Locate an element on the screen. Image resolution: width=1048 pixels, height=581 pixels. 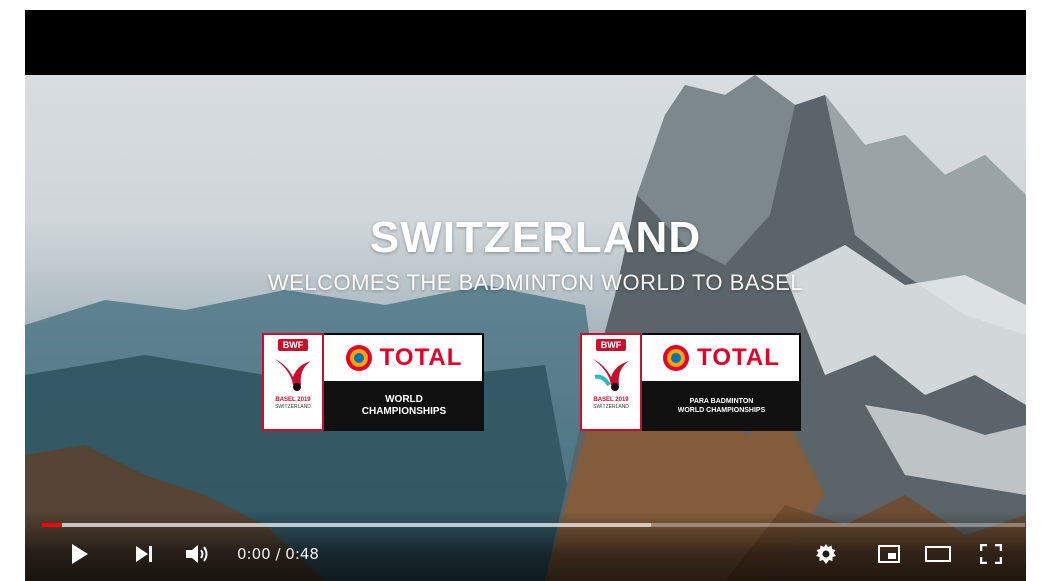
next-button is located at coordinates (145, 554).